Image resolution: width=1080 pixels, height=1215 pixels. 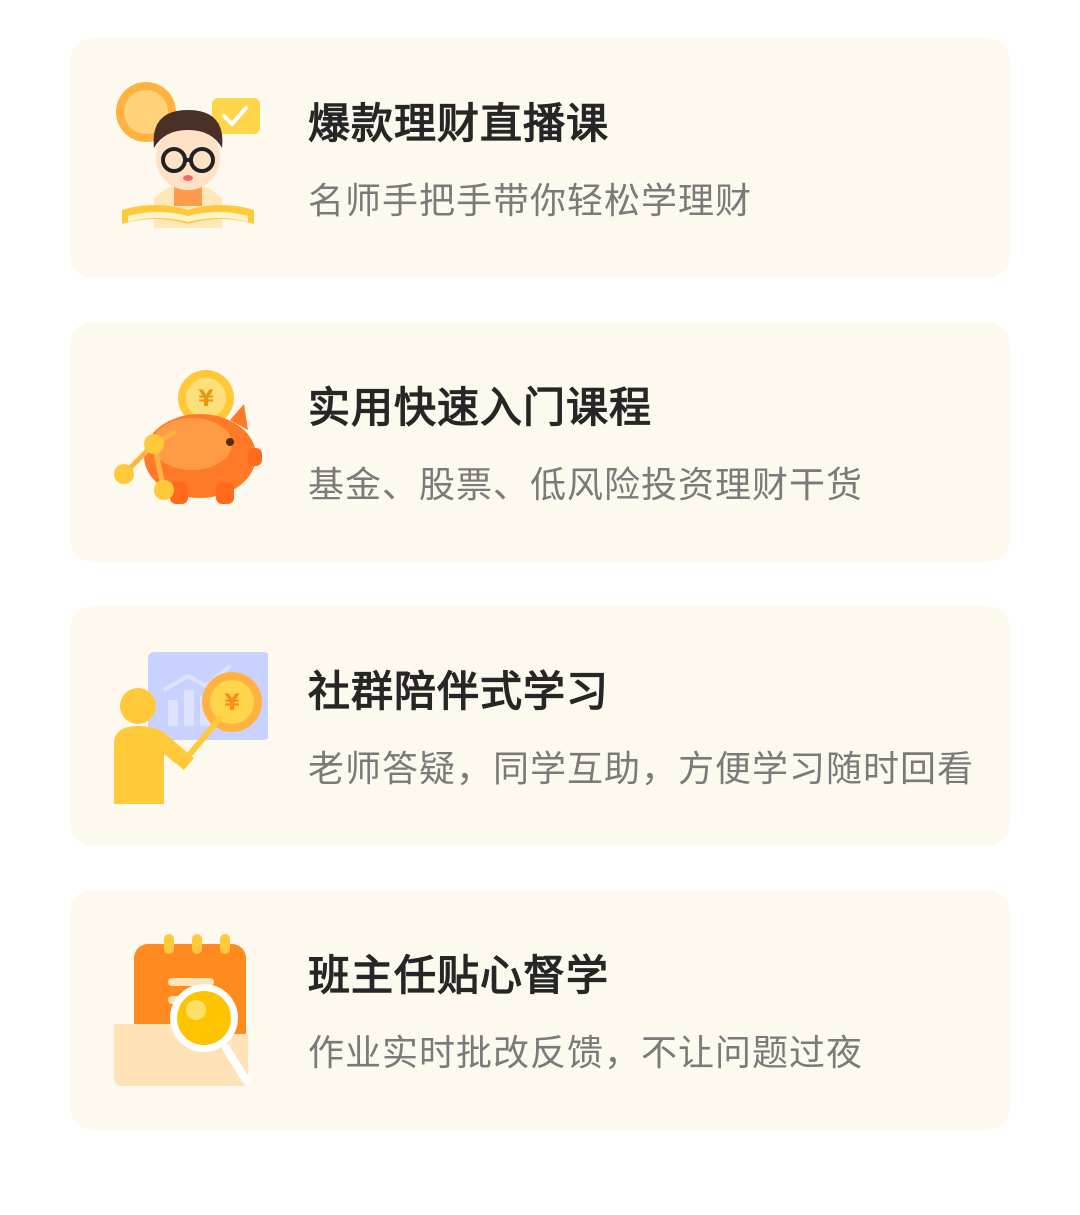 I want to click on feature-title: 社群陪伴式学习, so click(x=459, y=691).